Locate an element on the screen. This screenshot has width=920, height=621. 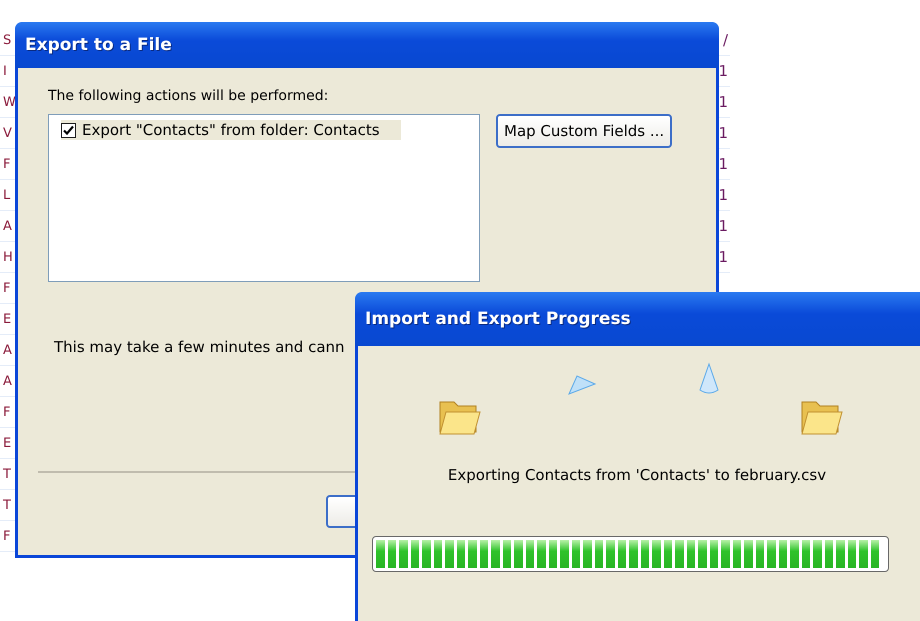
action-item: Export "Contacts" from folder: Contacts is located at coordinates (231, 130).